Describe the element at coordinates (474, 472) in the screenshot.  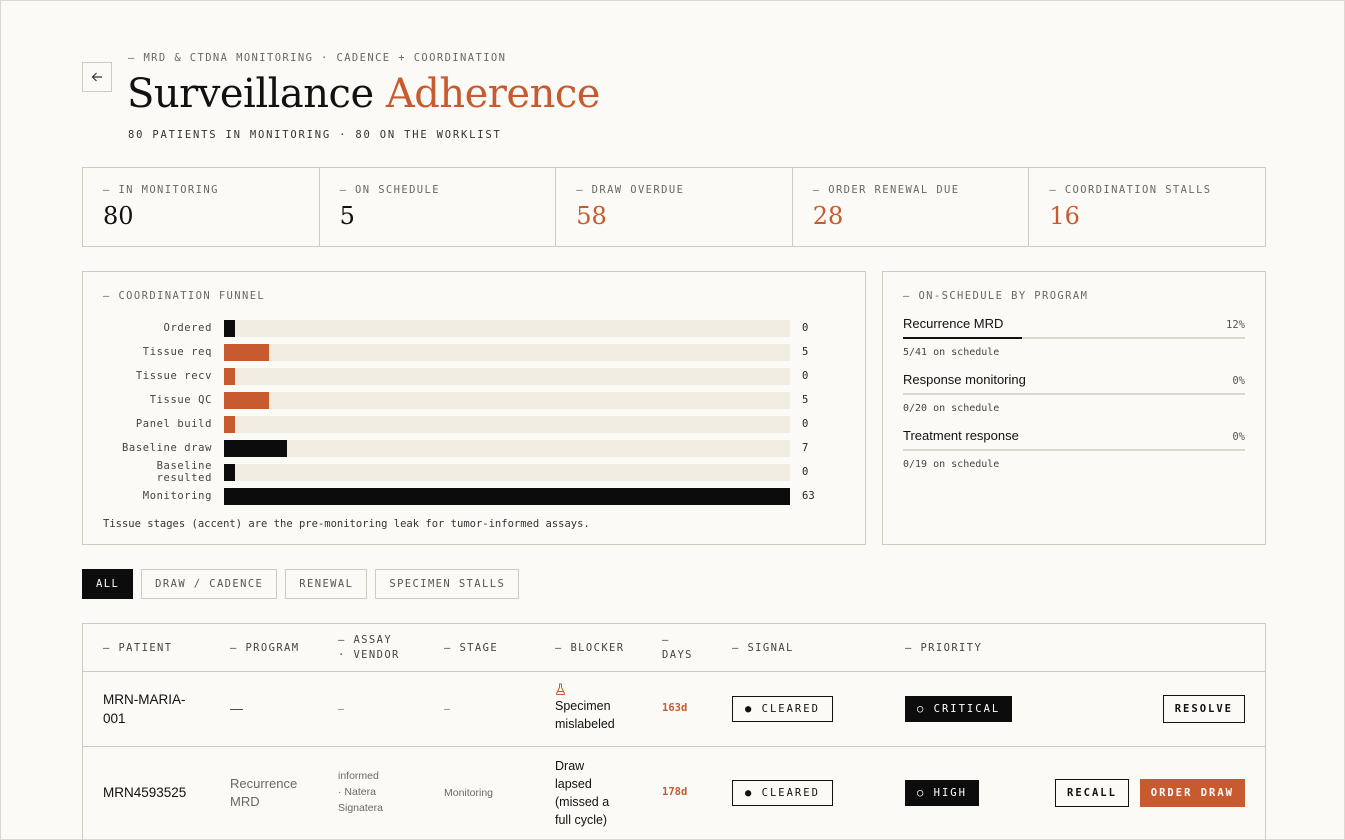
I see `funnel-row-baseline-resulted: Baseline resulted 0` at that location.